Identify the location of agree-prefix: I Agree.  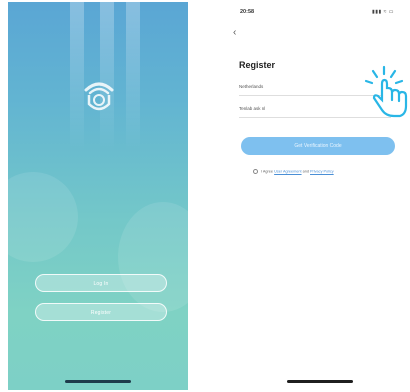
(267, 171).